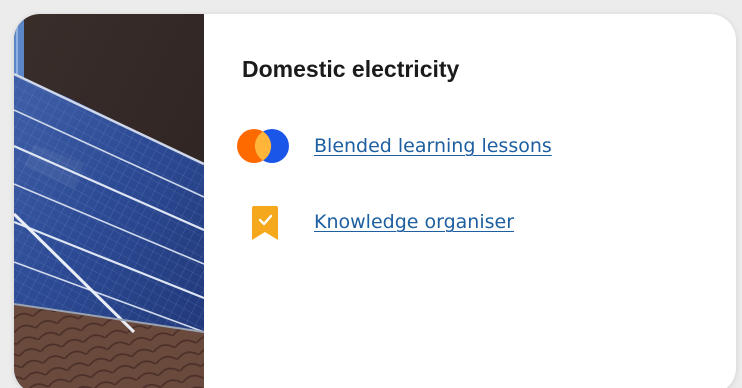 Image resolution: width=742 pixels, height=388 pixels. Describe the element at coordinates (265, 222) in the screenshot. I see `bookmark-check-icon` at that location.